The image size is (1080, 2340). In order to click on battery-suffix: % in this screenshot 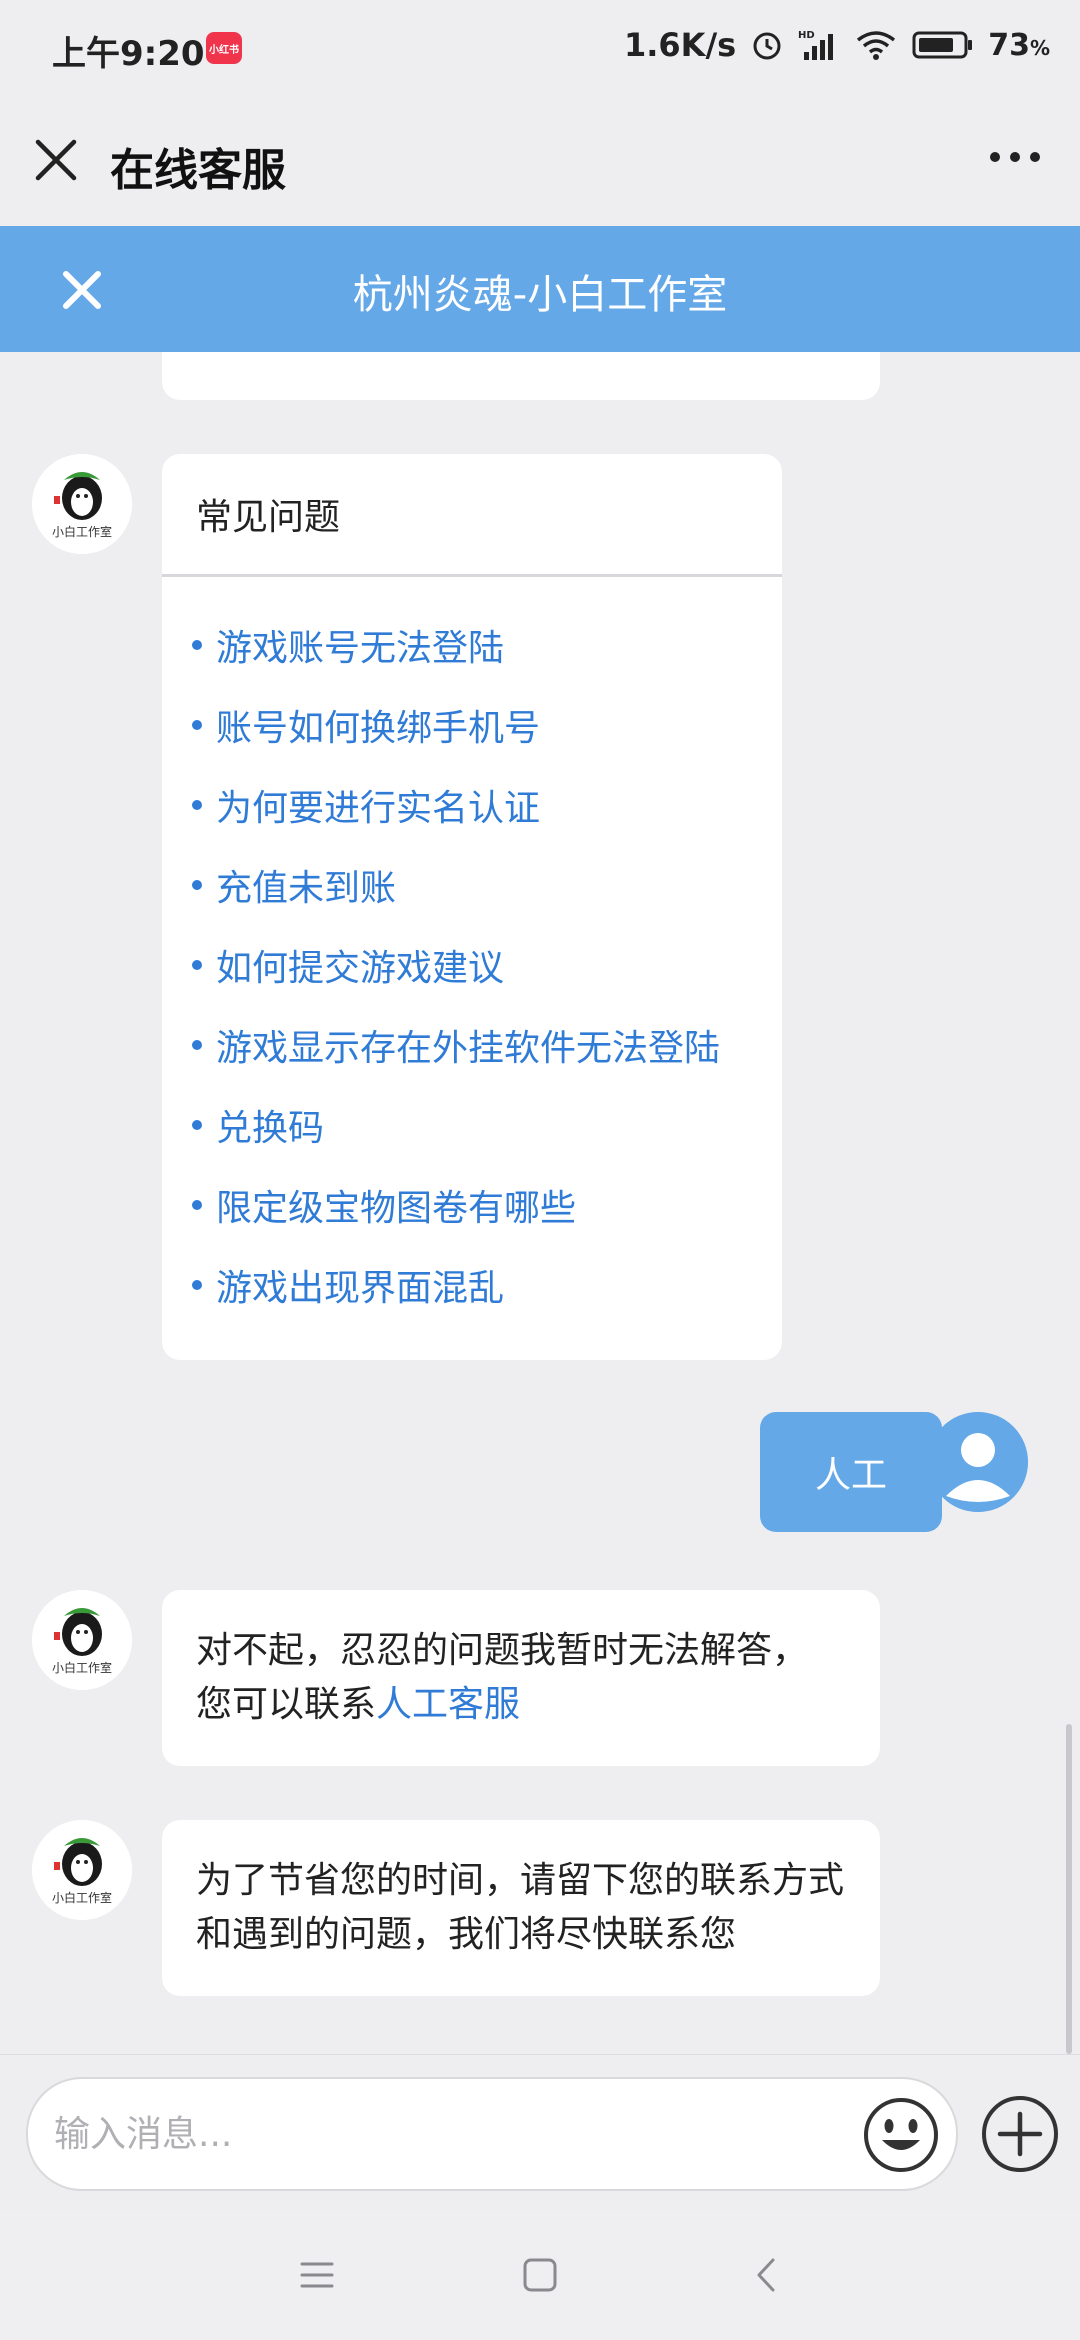, I will do `click(1039, 47)`.